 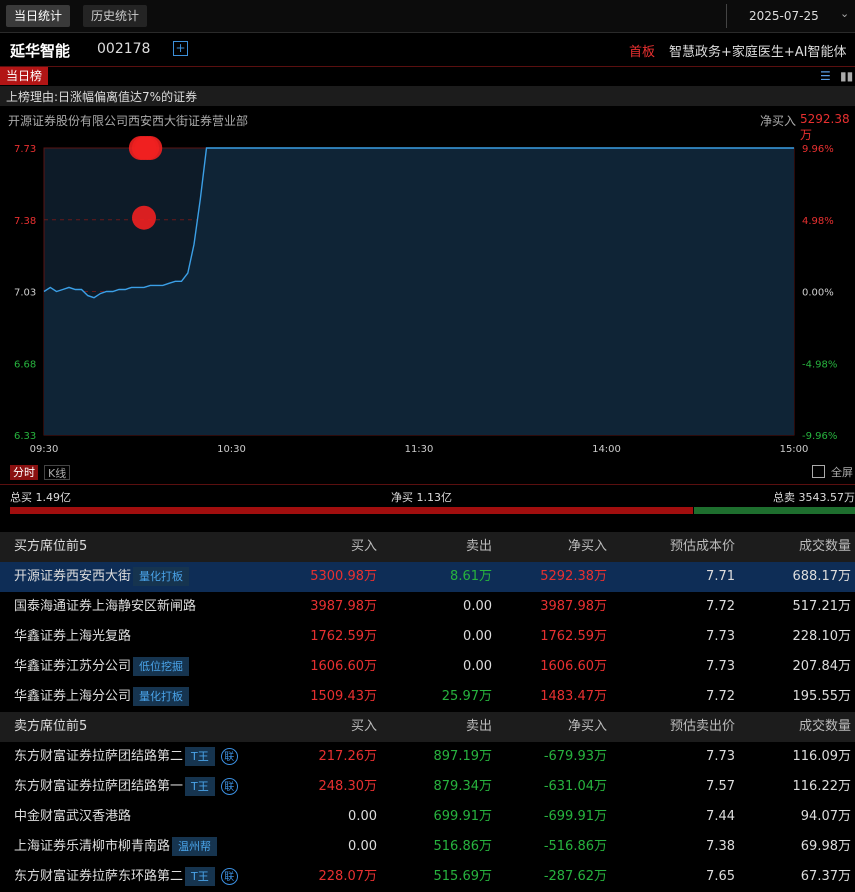 What do you see at coordinates (758, 52) in the screenshot?
I see `concept-tags: 智慧政务+家庭医生+AI智能体` at bounding box center [758, 52].